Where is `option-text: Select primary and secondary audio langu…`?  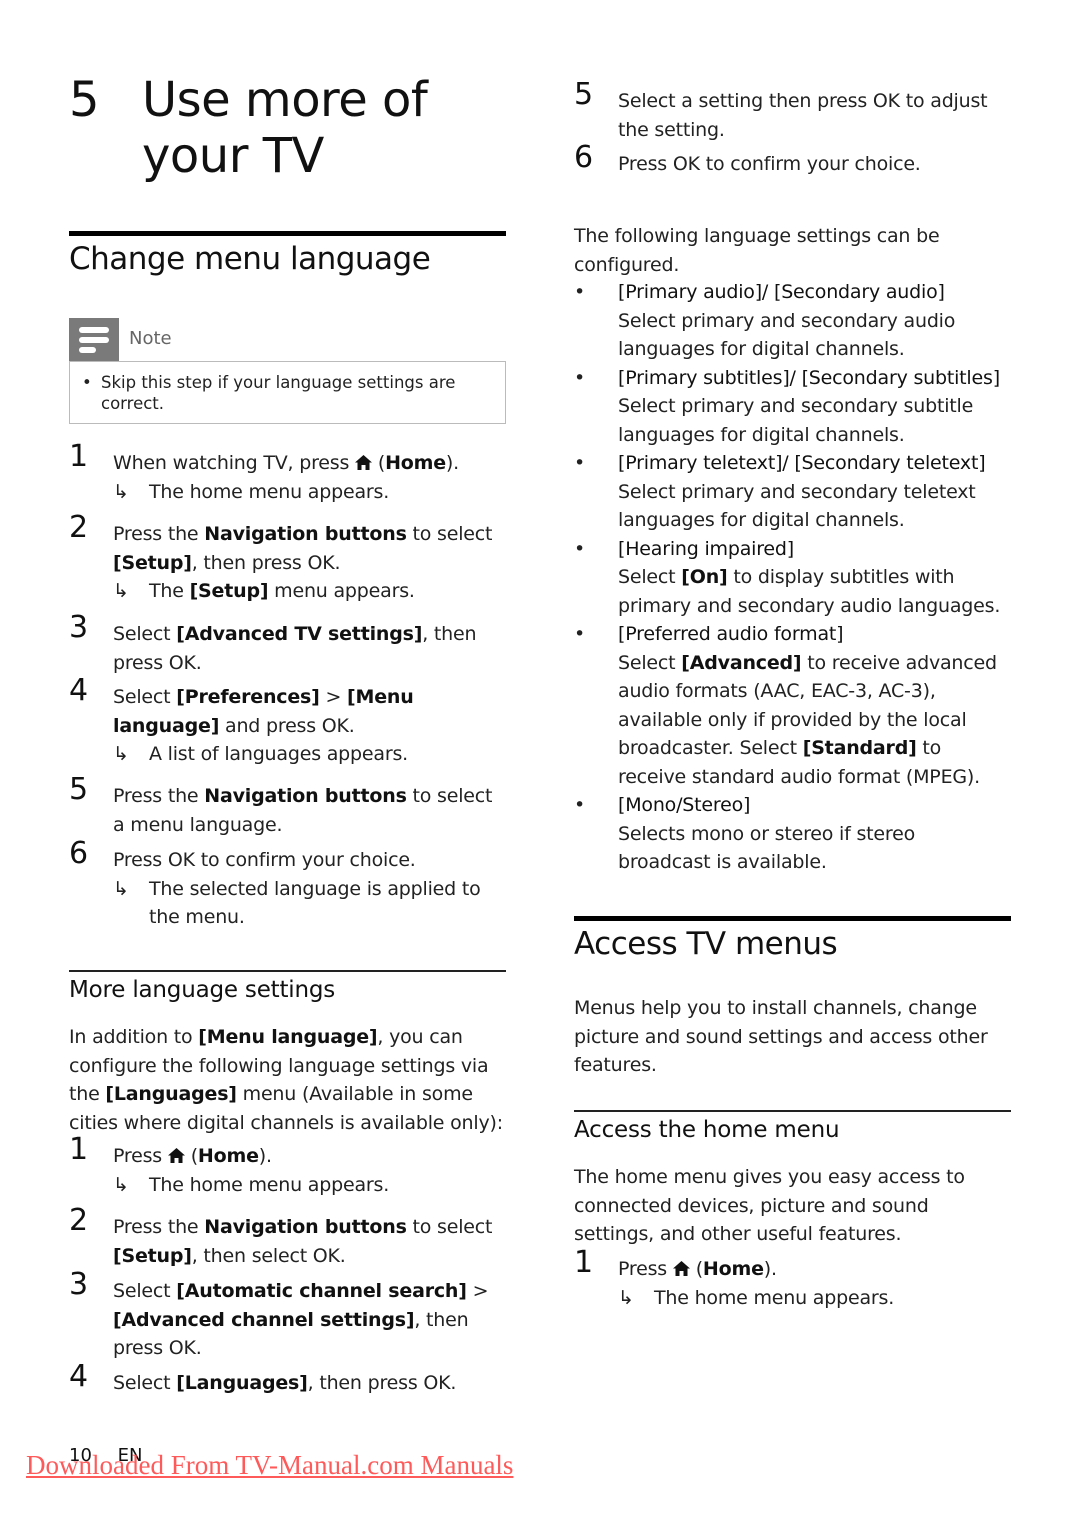 option-text: Select primary and secondary audio langu… is located at coordinates (787, 335).